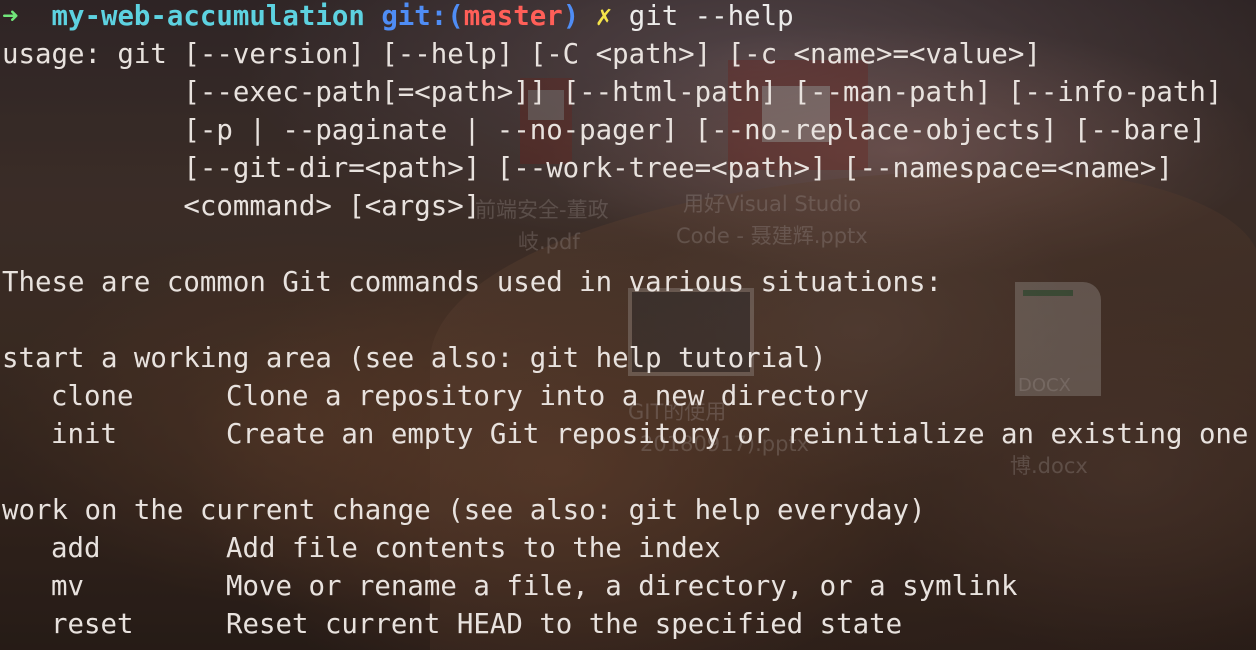 This screenshot has width=1256, height=650. Describe the element at coordinates (571, 16) in the screenshot. I see `prompt-git-close: )` at that location.